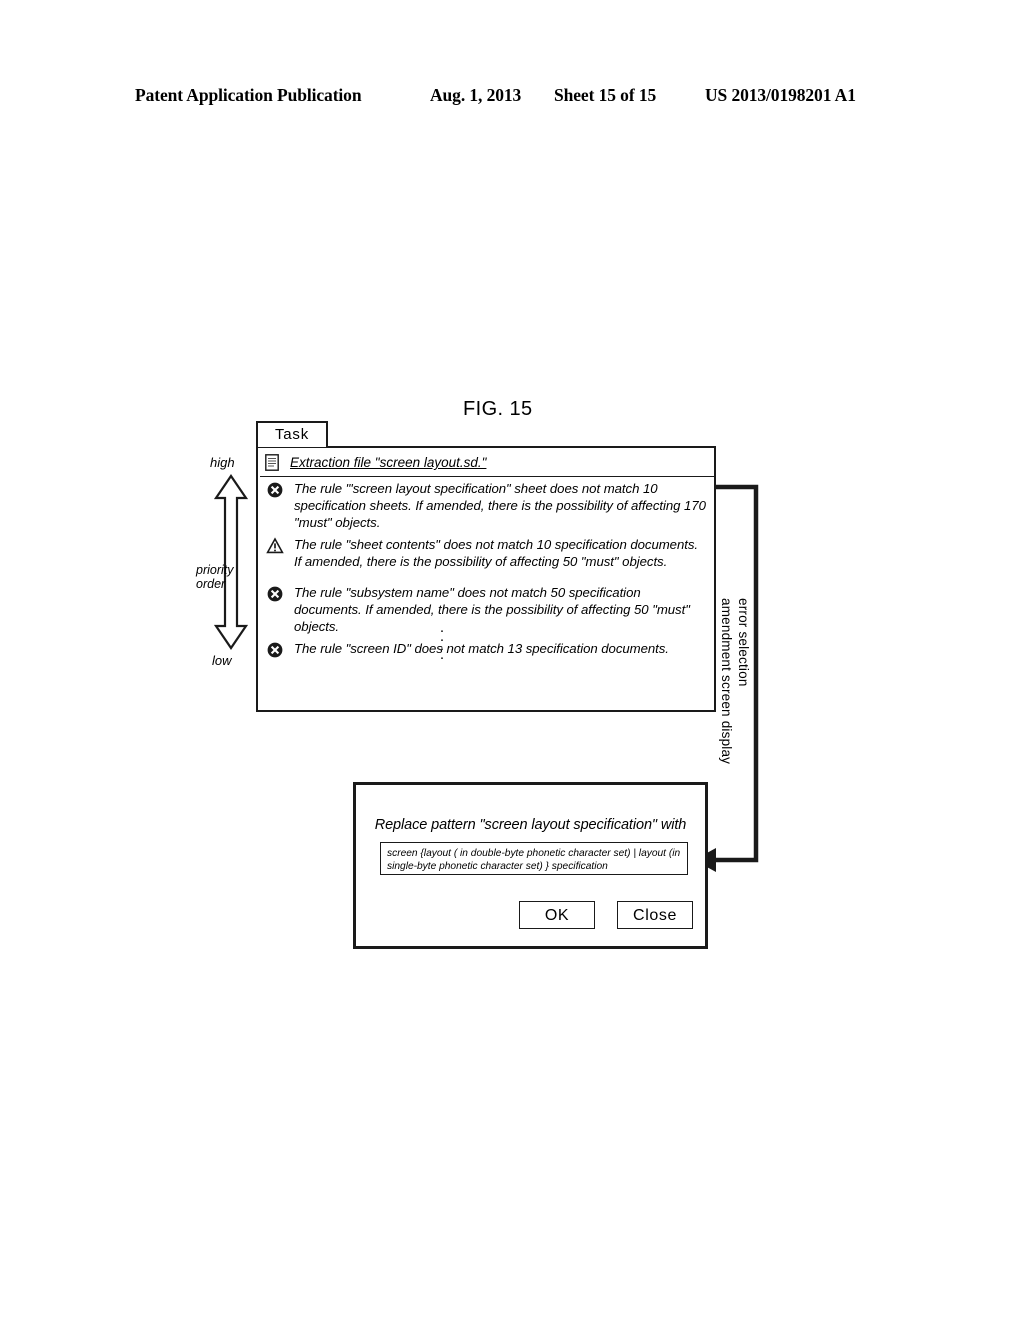  I want to click on ok-button: OK, so click(557, 915).